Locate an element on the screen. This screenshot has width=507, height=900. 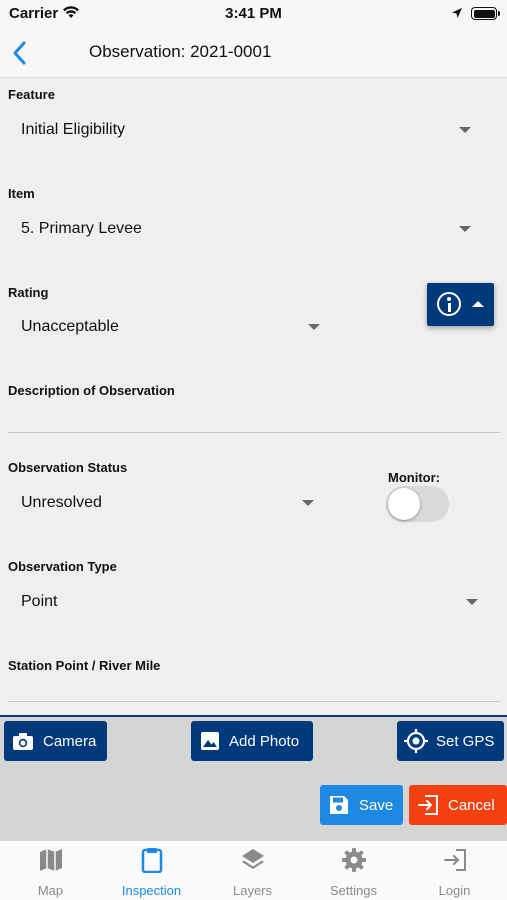
status-bar: Carrier 3:41 PM is located at coordinates (253, 14).